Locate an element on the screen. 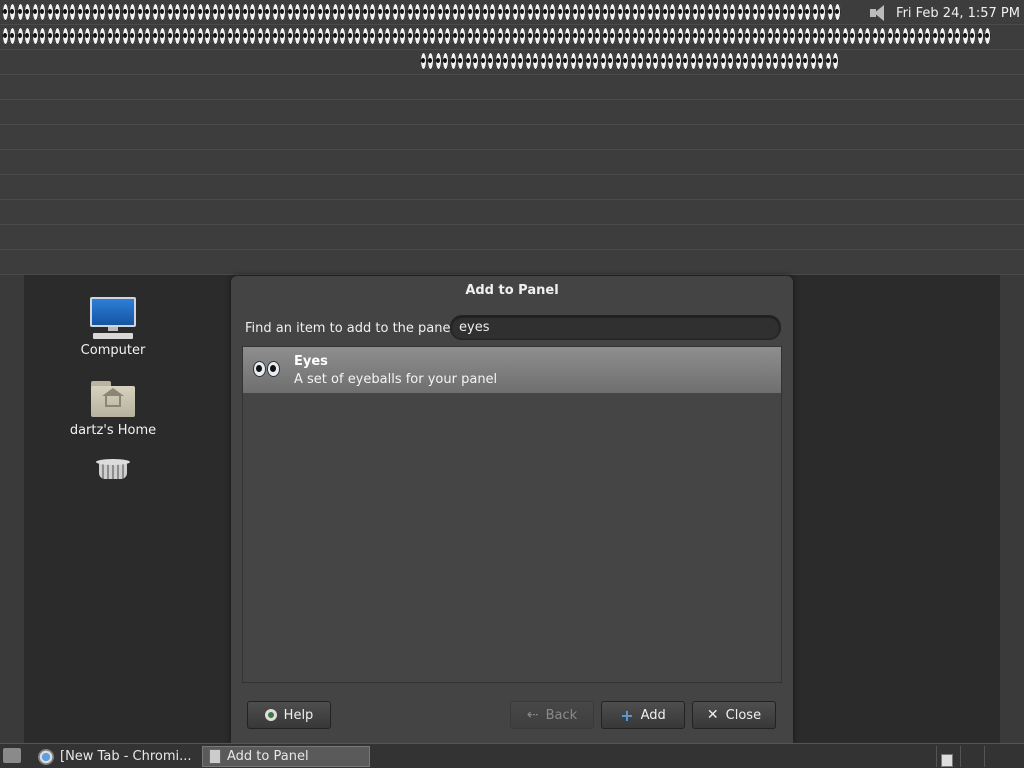 Image resolution: width=1024 pixels, height=768 pixels. computer-icon is located at coordinates (113, 314).